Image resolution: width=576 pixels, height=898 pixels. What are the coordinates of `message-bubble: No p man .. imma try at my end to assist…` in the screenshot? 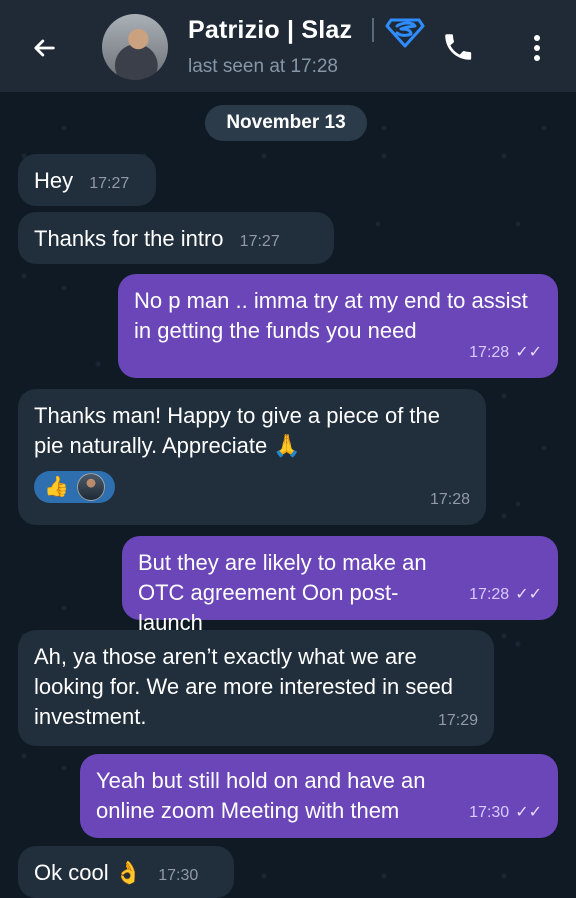 It's located at (338, 326).